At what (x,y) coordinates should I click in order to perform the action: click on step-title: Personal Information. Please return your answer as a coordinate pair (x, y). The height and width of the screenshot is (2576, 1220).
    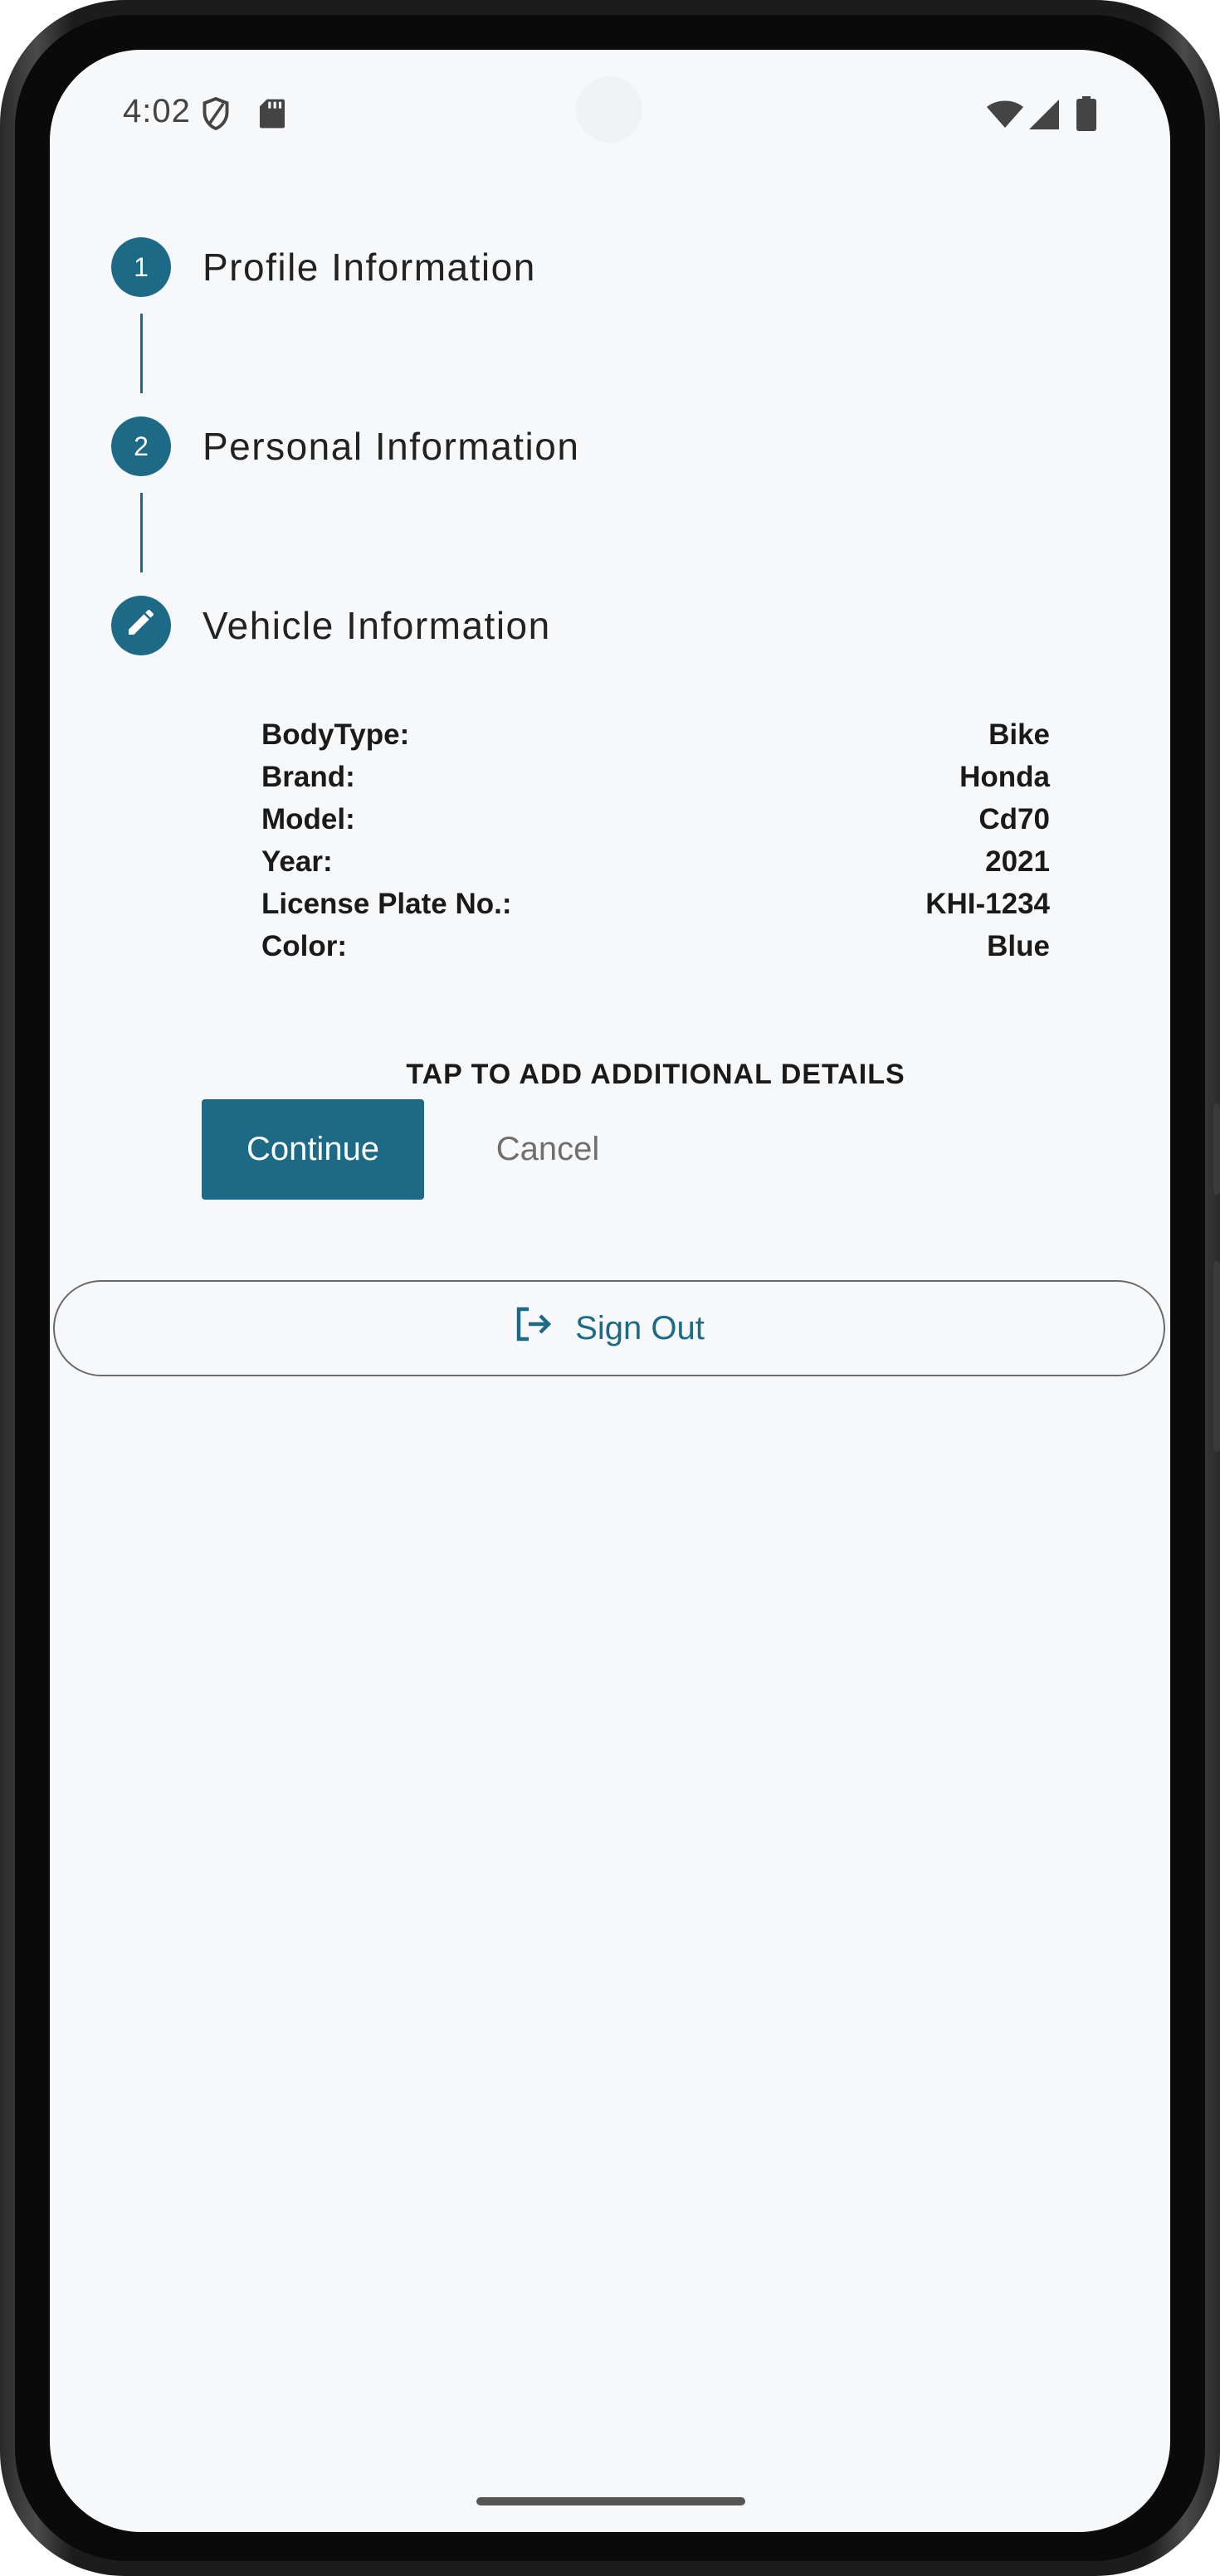
    Looking at the image, I should click on (391, 446).